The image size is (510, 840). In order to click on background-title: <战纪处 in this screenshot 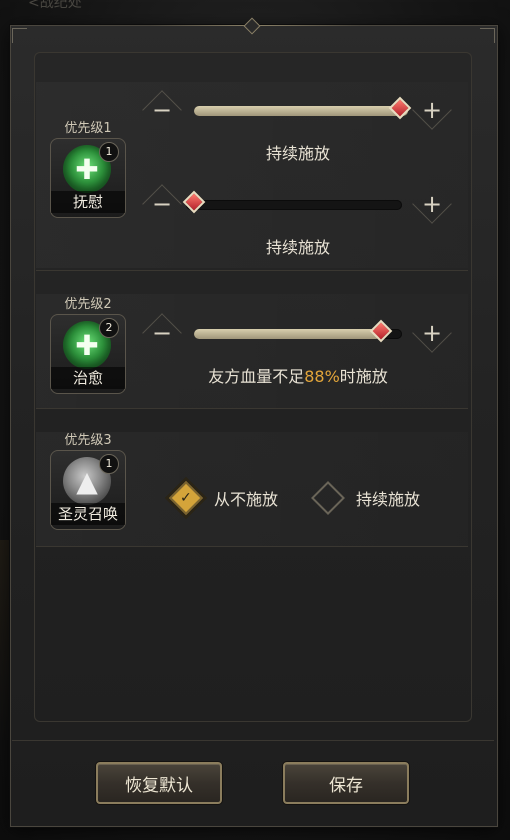, I will do `click(55, 5)`.